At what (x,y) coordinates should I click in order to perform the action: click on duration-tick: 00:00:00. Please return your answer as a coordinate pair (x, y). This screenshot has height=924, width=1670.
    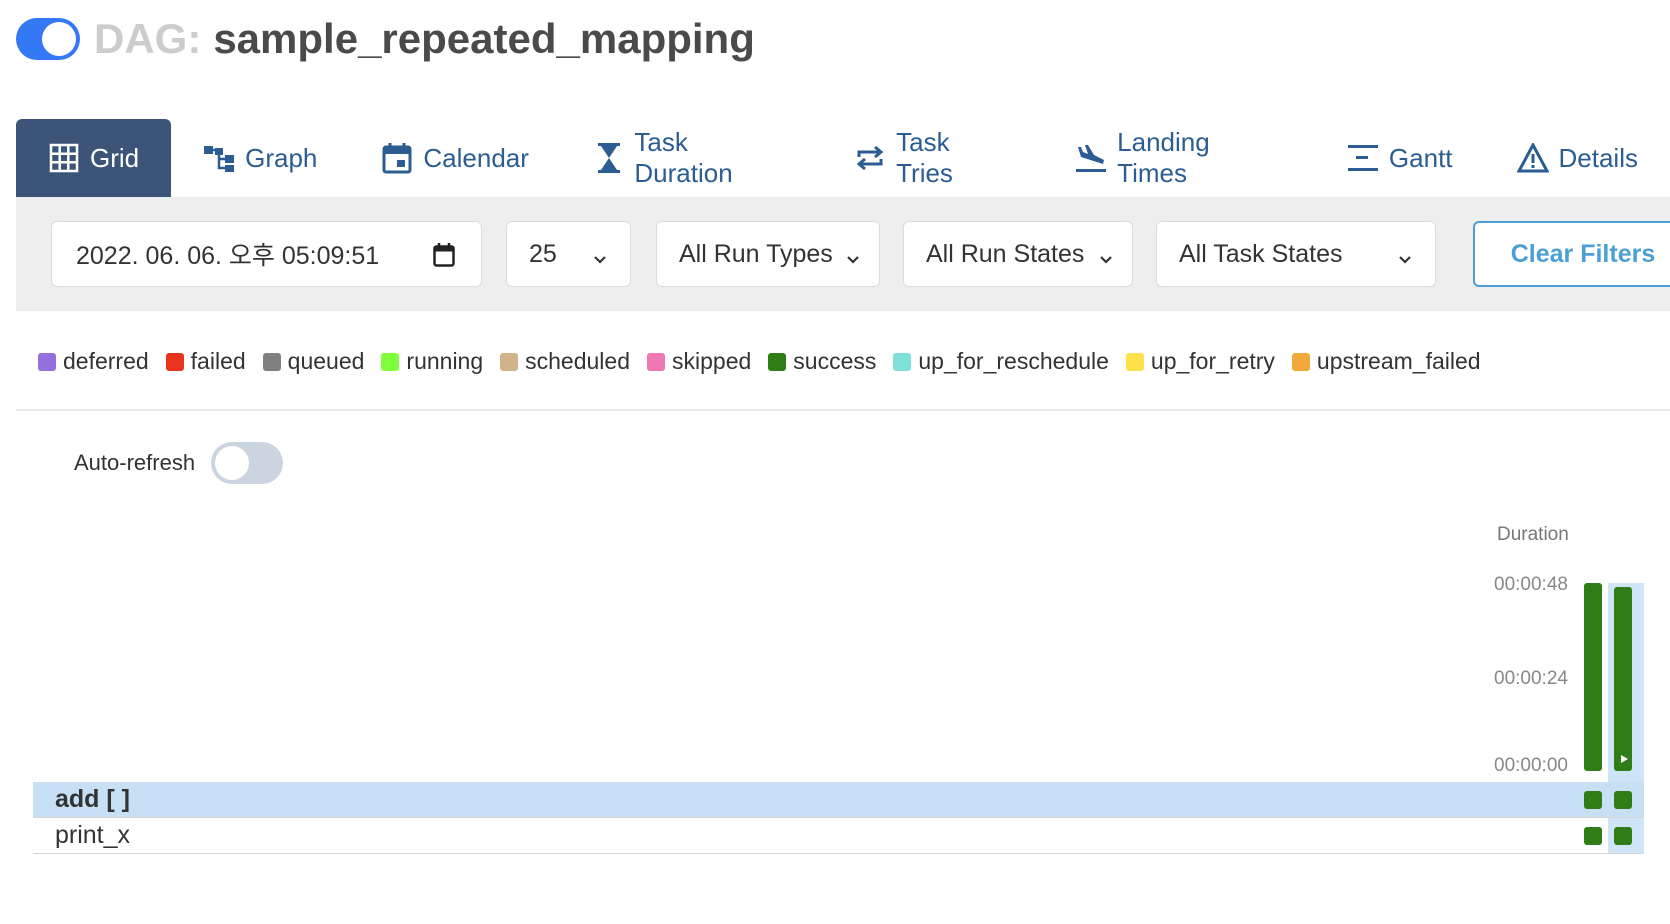
    Looking at the image, I should click on (1531, 765).